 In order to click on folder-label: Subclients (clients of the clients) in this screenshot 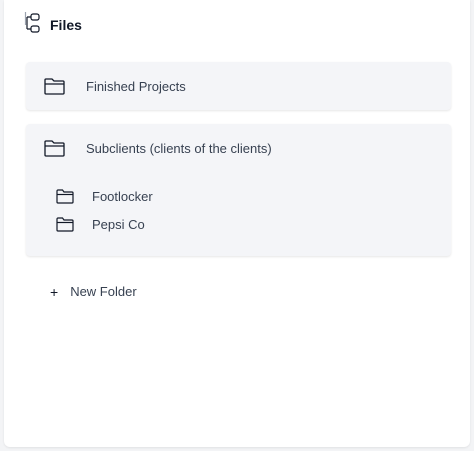, I will do `click(179, 148)`.